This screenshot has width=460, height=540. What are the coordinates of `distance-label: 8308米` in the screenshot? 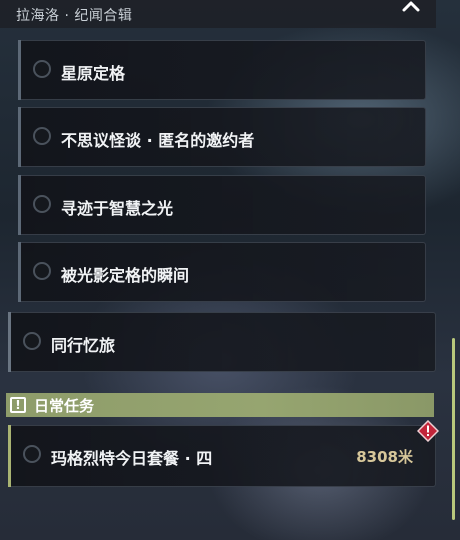 It's located at (384, 457).